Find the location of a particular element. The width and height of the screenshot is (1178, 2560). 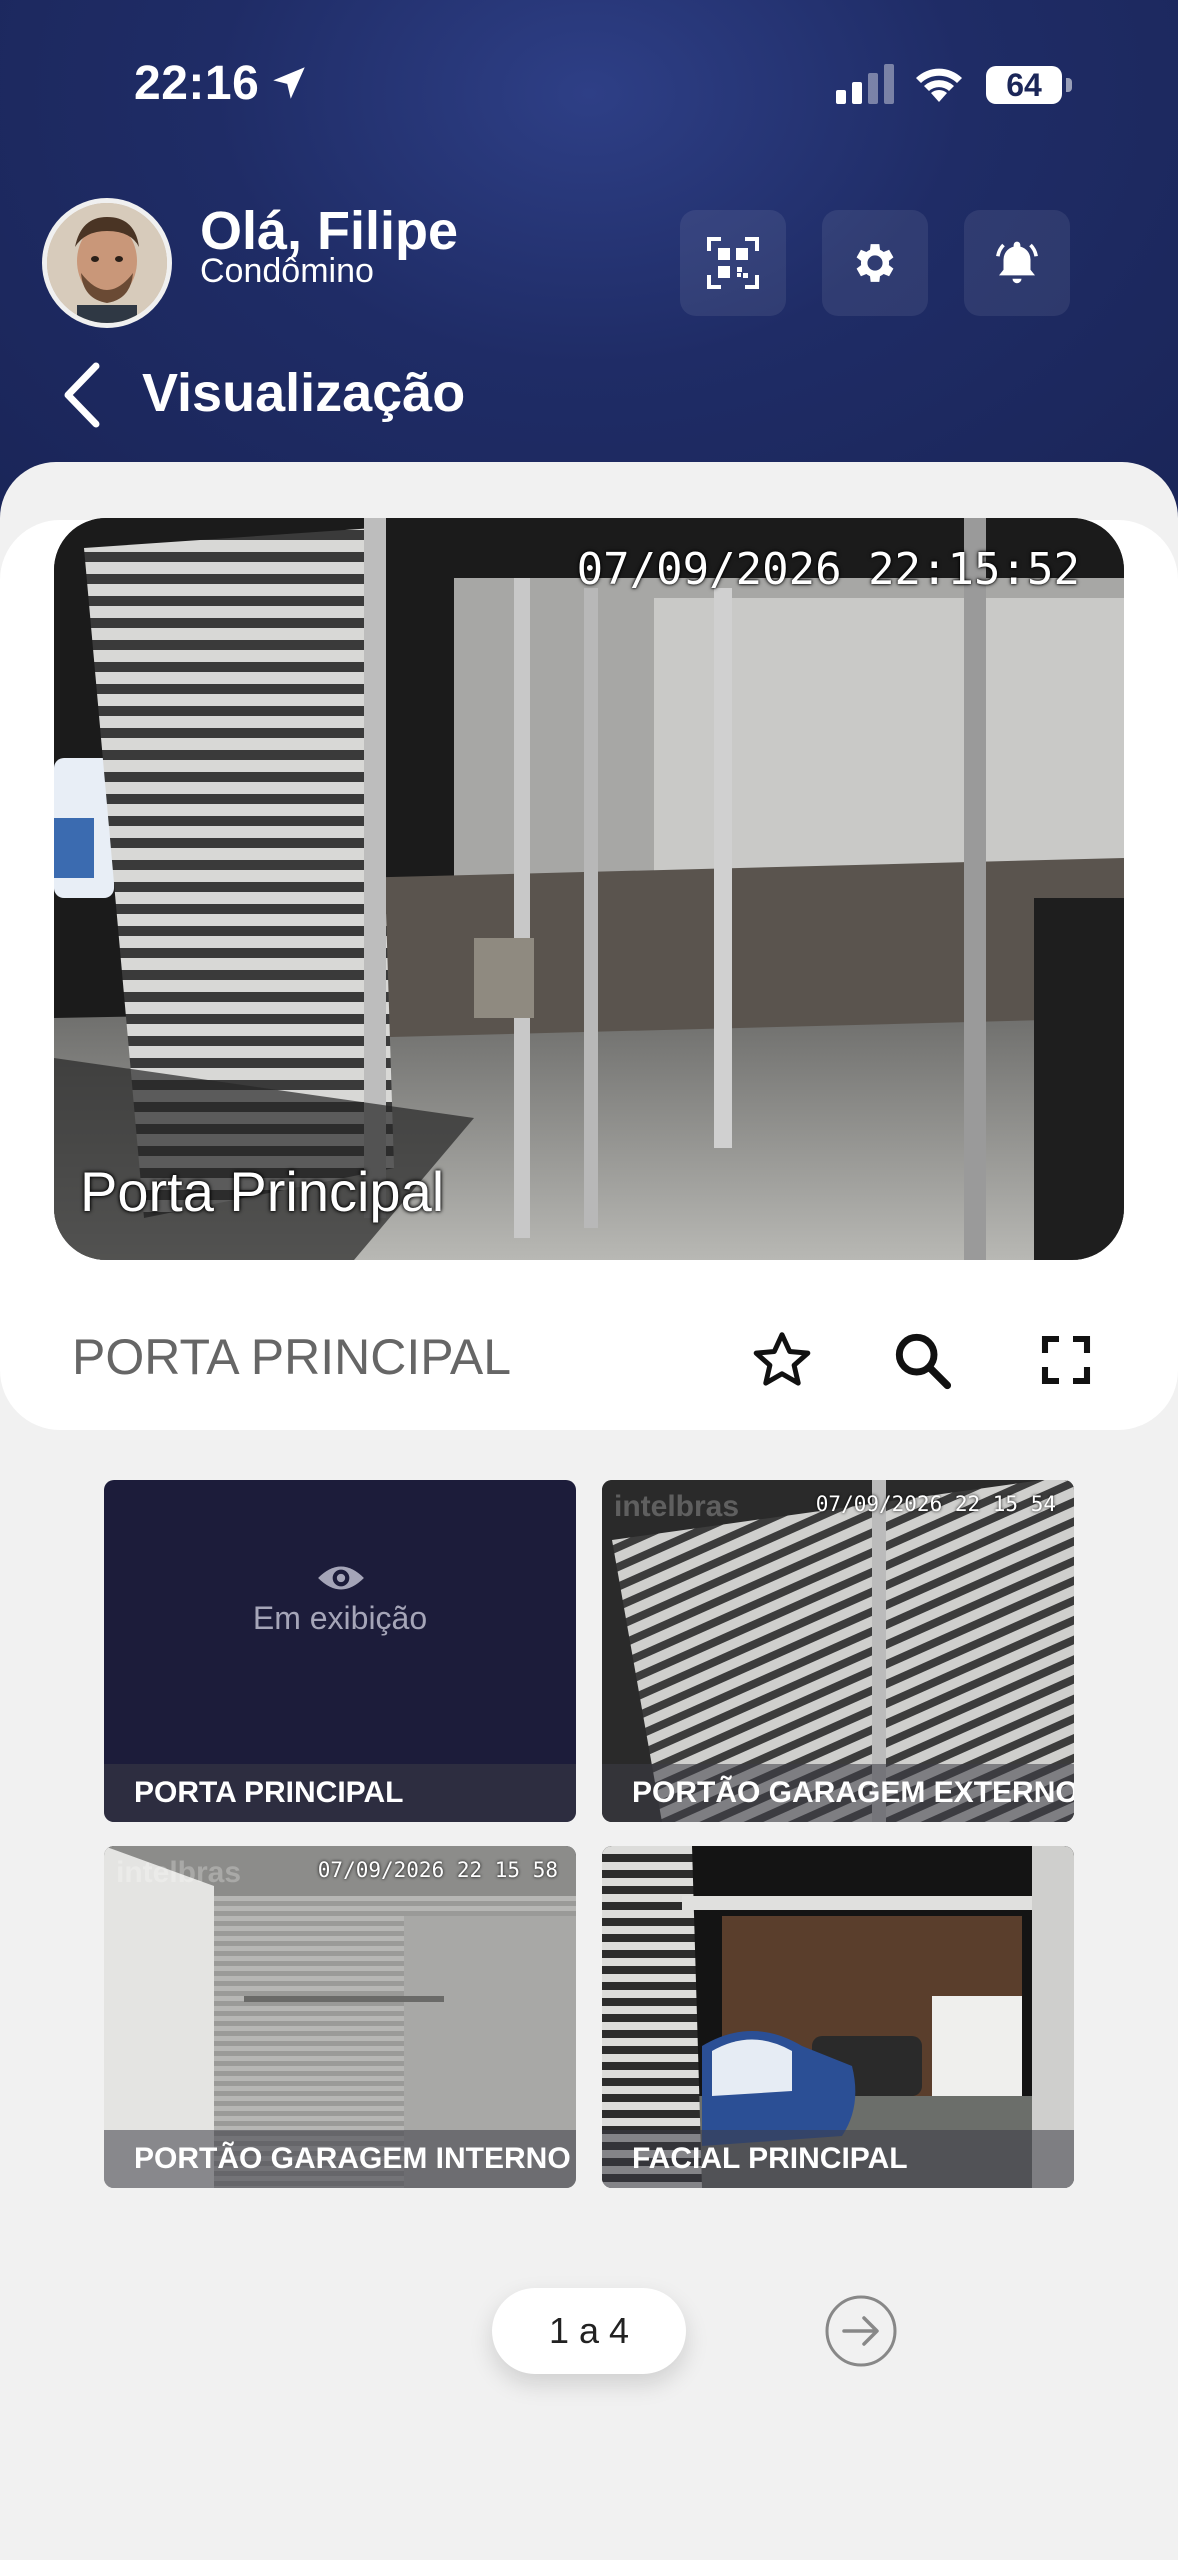

notifications-button is located at coordinates (1017, 263).